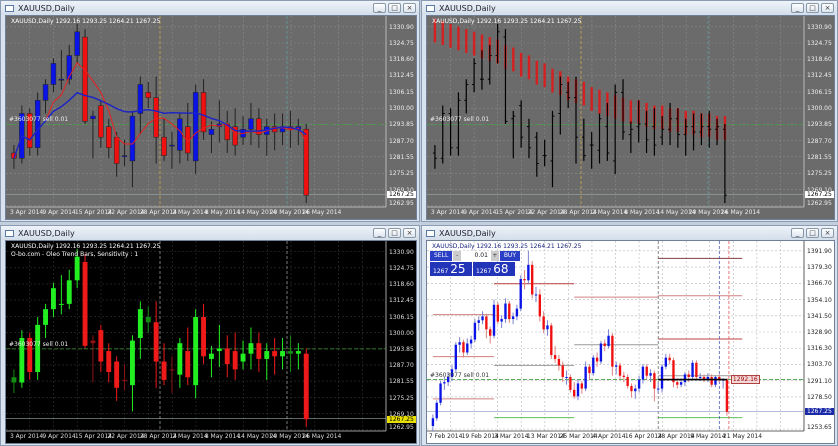 The height and width of the screenshot is (446, 838). What do you see at coordinates (480, 212) in the screenshot?
I see `date-axis-label: 9 Apr 2014` at bounding box center [480, 212].